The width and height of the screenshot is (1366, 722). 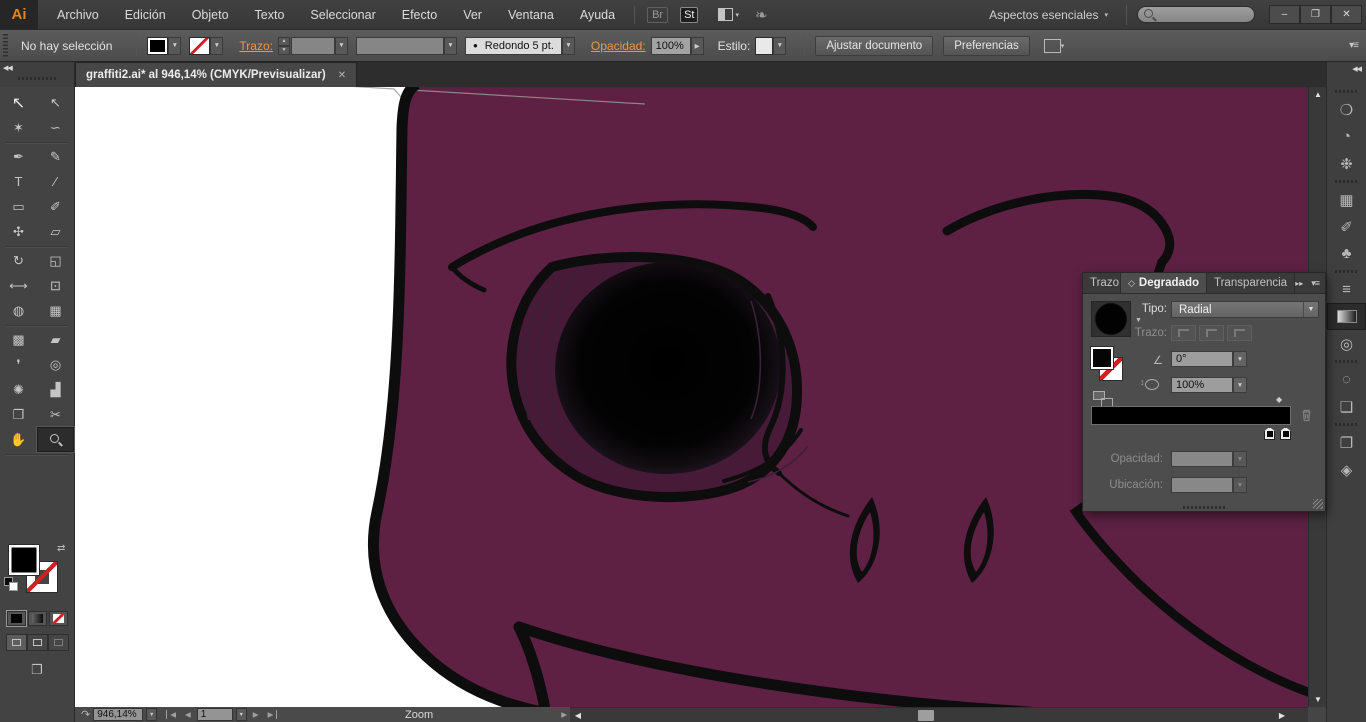 What do you see at coordinates (1346, 379) in the screenshot?
I see `appearance-panel-icon: ◌` at bounding box center [1346, 379].